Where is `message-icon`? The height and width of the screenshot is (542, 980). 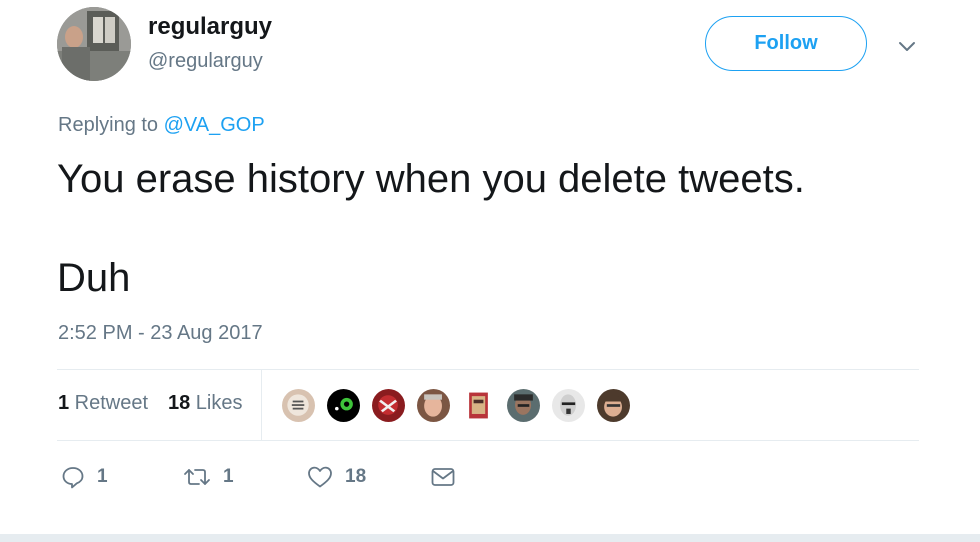
message-icon is located at coordinates (443, 477).